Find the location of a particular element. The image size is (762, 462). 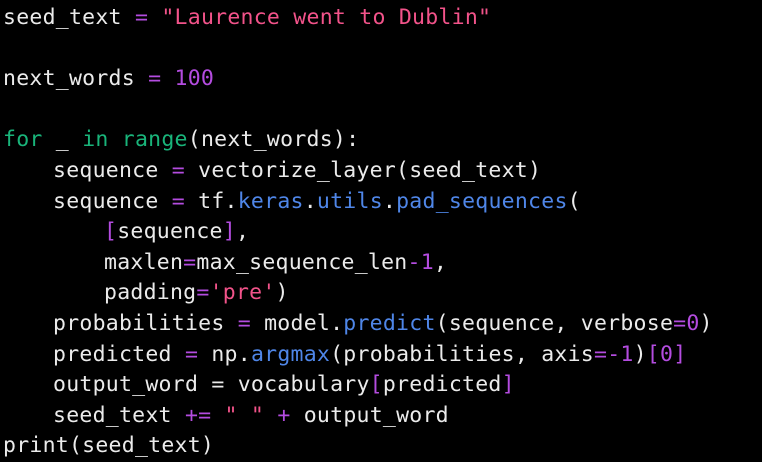

code-token: probabilities is located at coordinates (145, 323).